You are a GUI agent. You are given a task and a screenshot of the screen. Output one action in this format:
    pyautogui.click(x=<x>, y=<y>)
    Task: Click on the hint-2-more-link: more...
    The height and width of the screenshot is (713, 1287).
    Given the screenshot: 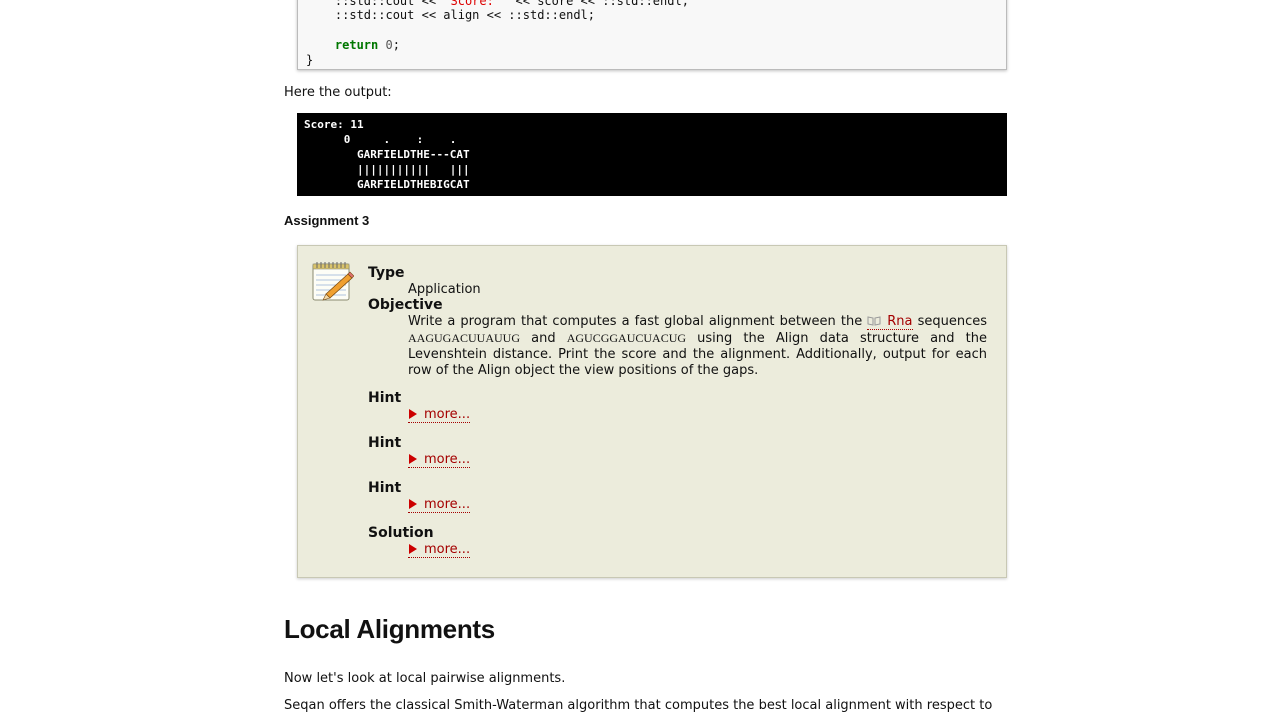 What is the action you would take?
    pyautogui.click(x=439, y=460)
    